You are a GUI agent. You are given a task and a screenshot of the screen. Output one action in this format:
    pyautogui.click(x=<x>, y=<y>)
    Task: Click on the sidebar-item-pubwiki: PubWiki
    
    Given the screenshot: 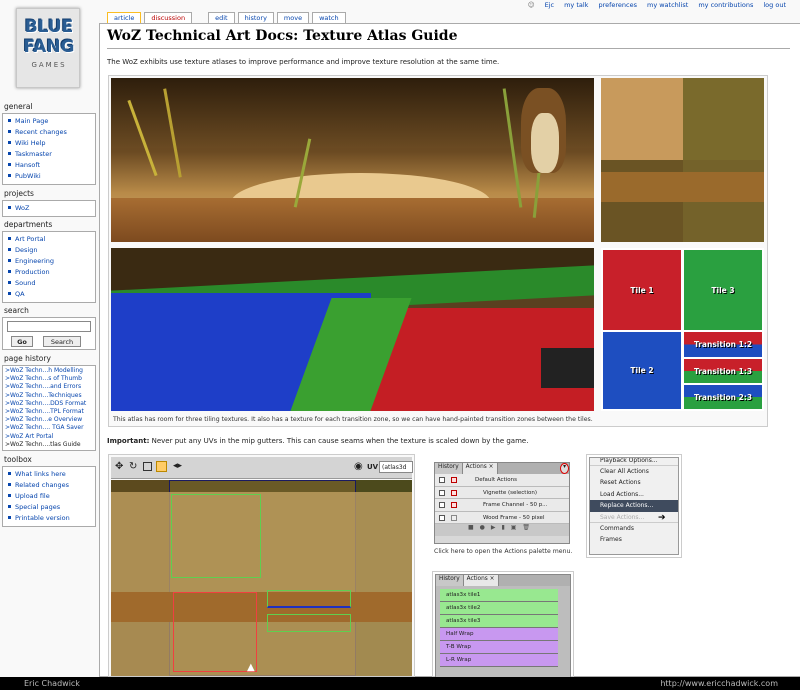 What is the action you would take?
    pyautogui.click(x=28, y=176)
    